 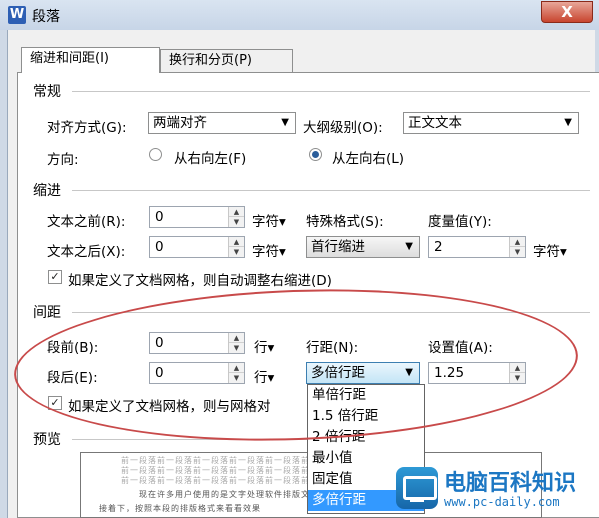 I want to click on setting-value-label: 设置值(A):, so click(x=460, y=348).